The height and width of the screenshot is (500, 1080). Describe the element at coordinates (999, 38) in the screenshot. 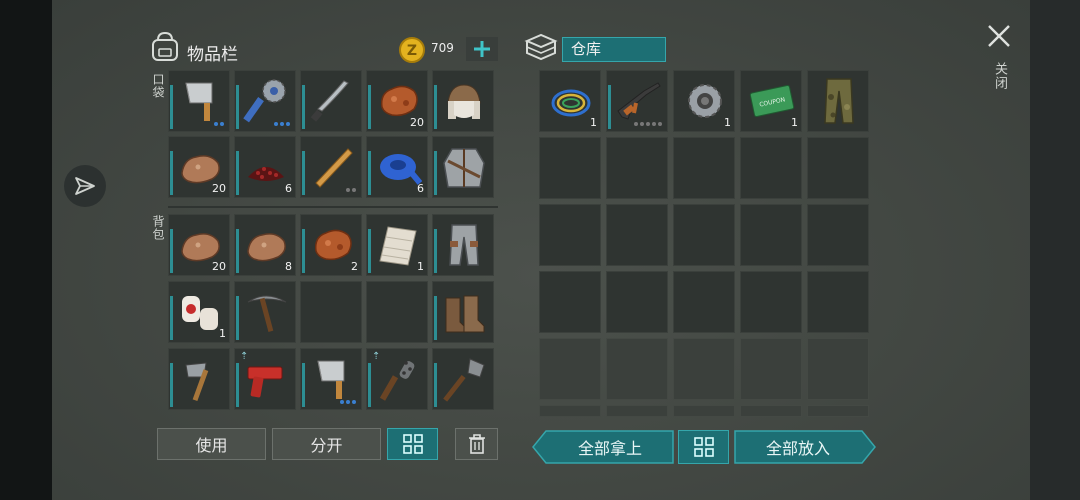

I see `close-button` at that location.